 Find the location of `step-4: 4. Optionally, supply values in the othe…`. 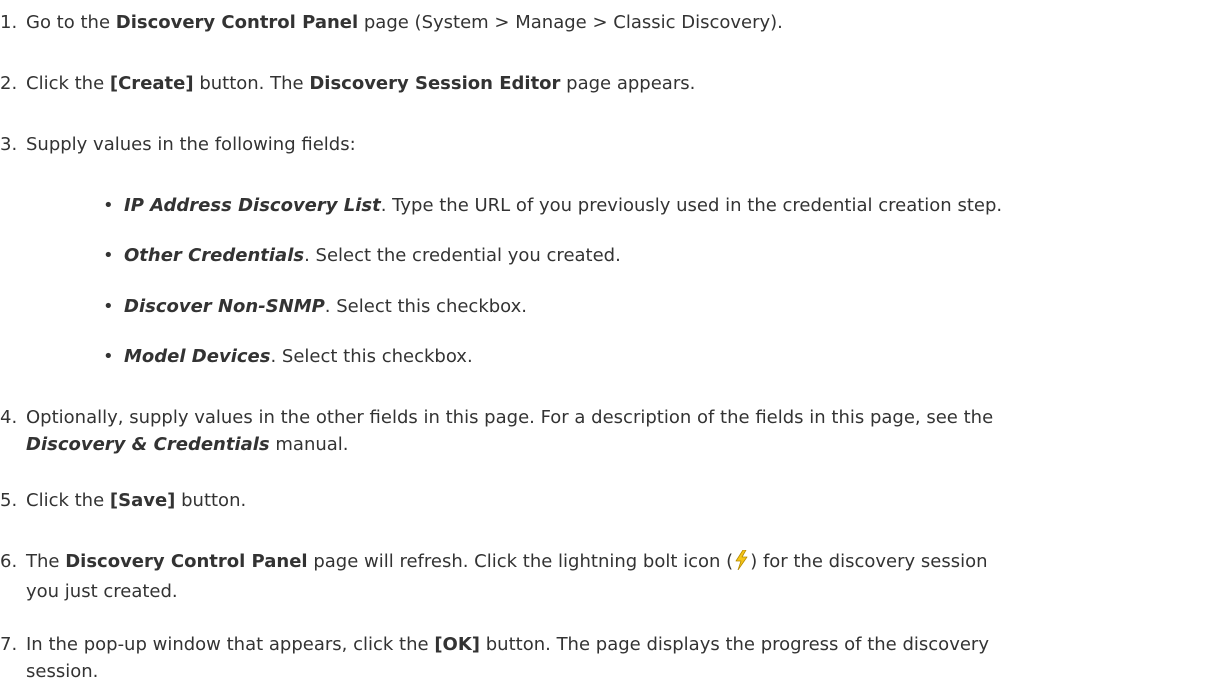

step-4: 4. Optionally, supply values in the othe… is located at coordinates (600, 431).